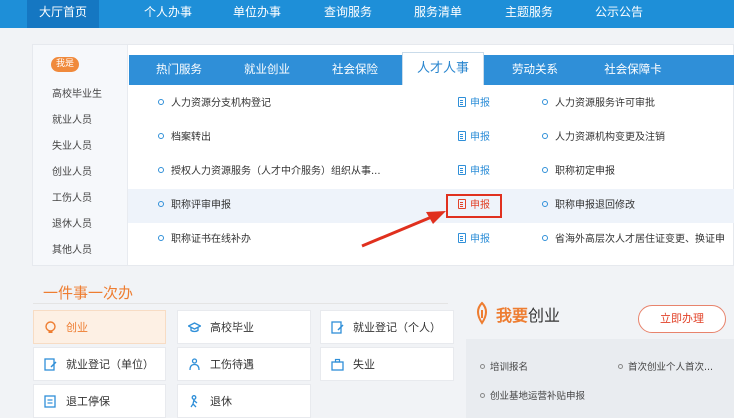  Describe the element at coordinates (72, 118) in the screenshot. I see `sidebar-item-employed: 就业人员` at that location.